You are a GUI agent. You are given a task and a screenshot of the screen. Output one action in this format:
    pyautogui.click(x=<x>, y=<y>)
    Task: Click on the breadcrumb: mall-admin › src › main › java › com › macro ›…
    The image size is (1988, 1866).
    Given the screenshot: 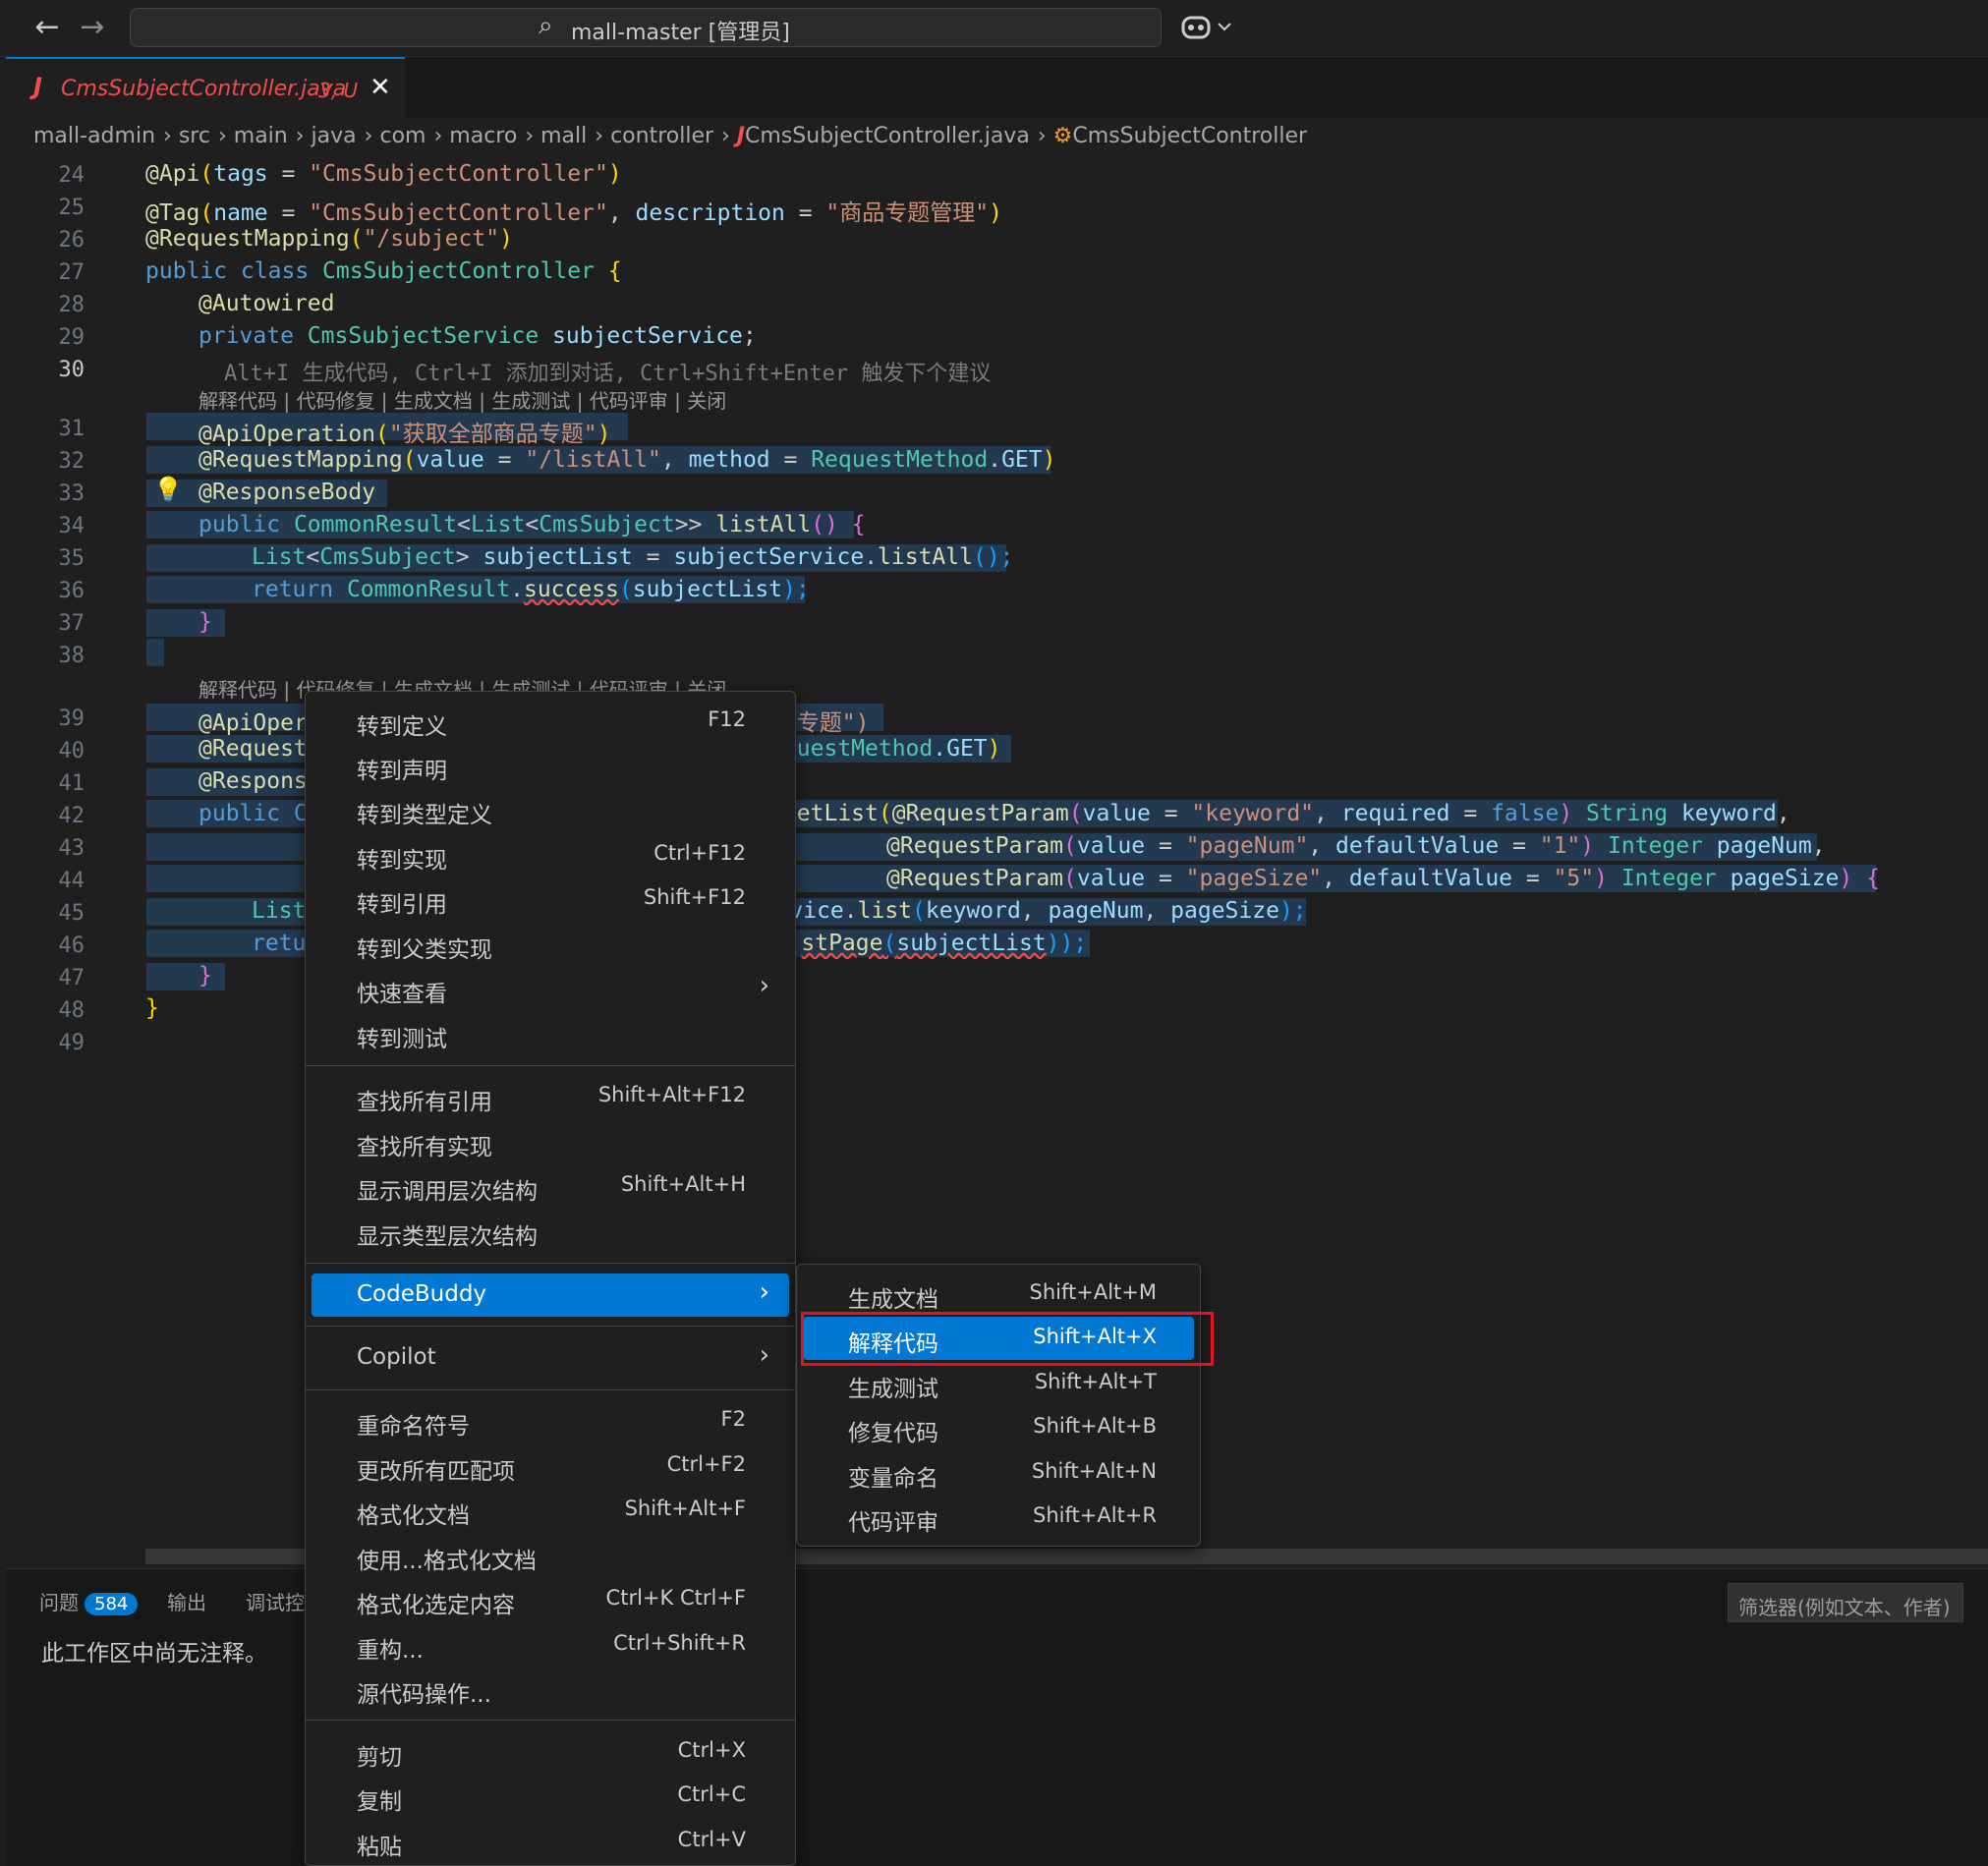 What is the action you would take?
    pyautogui.click(x=670, y=138)
    